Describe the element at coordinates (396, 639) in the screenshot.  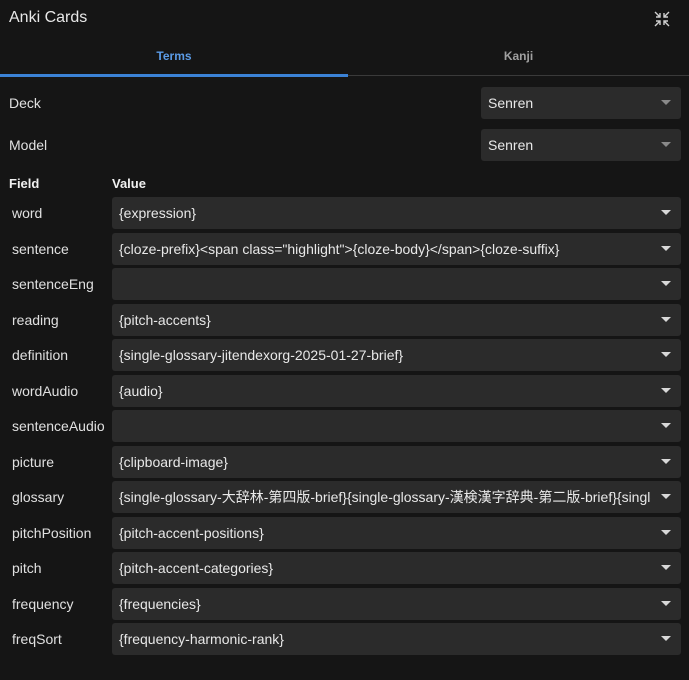
I see `field-value-select-12: {frequency-harmonic-rank}` at that location.